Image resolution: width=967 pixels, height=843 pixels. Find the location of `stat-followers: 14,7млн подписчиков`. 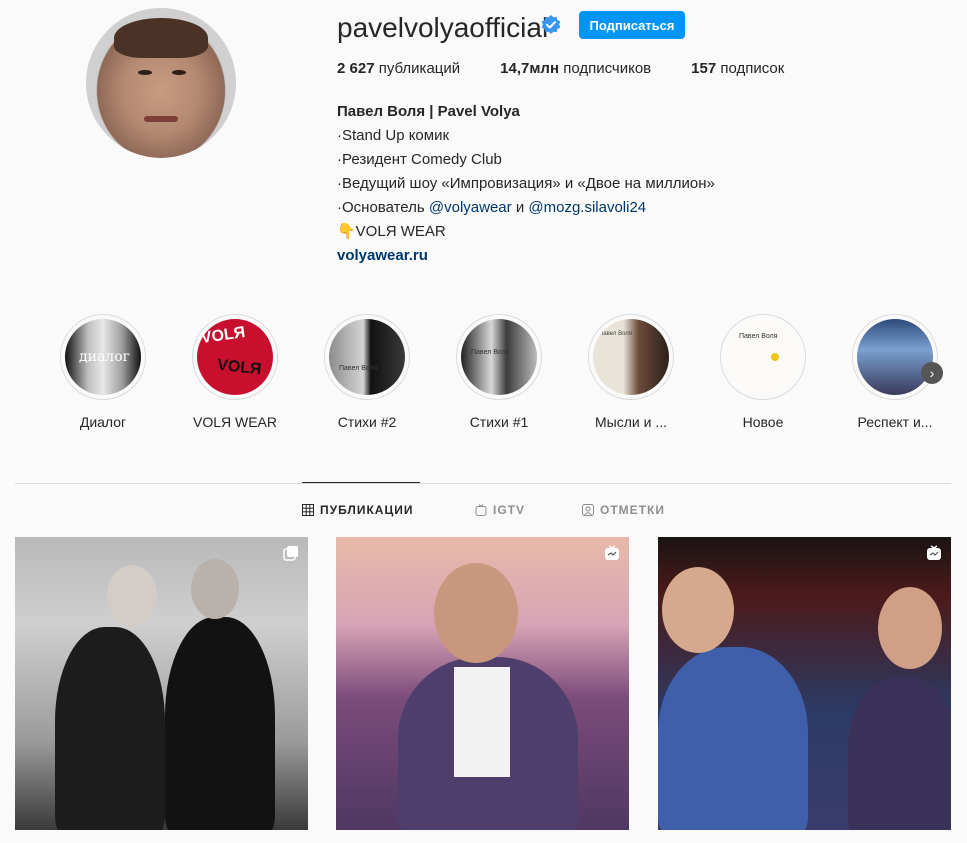

stat-followers: 14,7млн подписчиков is located at coordinates (575, 68).